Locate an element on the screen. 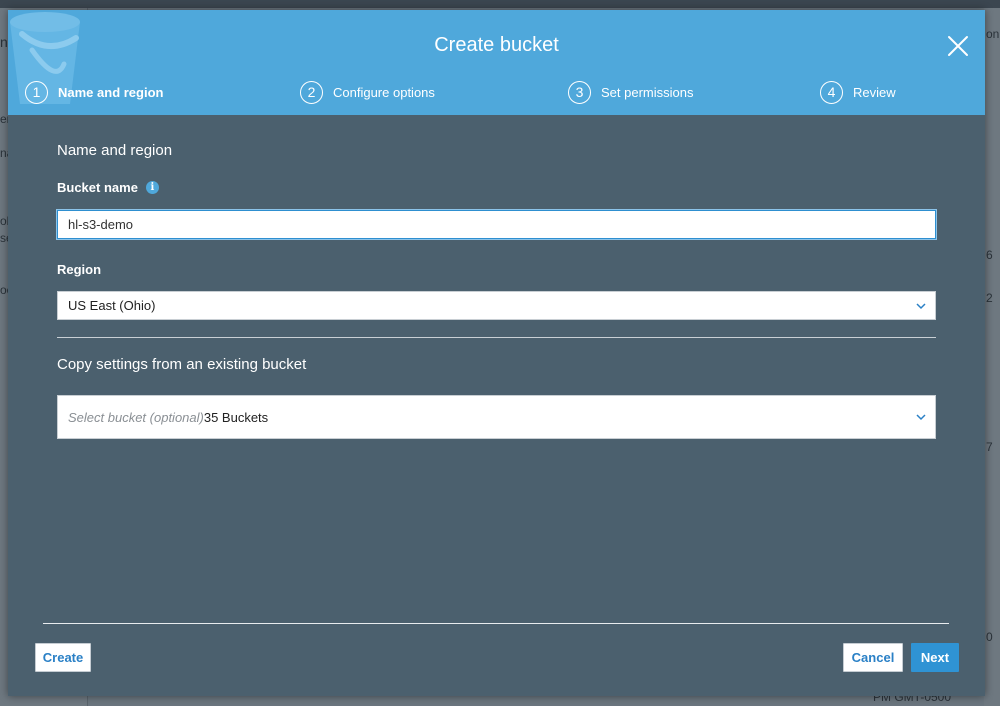  step-review: 4 Review is located at coordinates (858, 92).